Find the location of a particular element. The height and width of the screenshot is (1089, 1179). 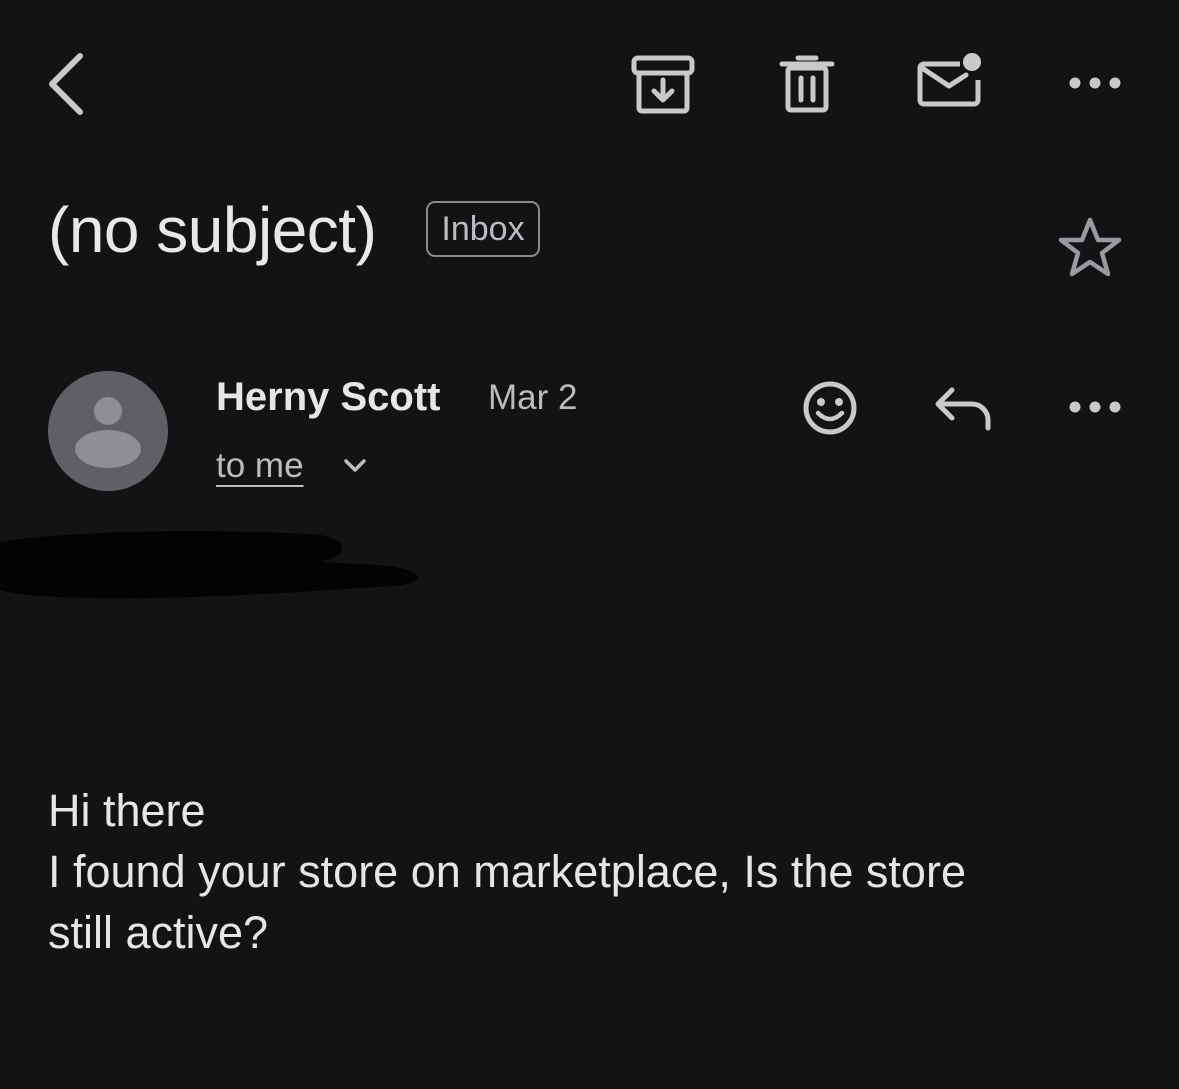

sender-name: Herny Scott is located at coordinates (328, 397).